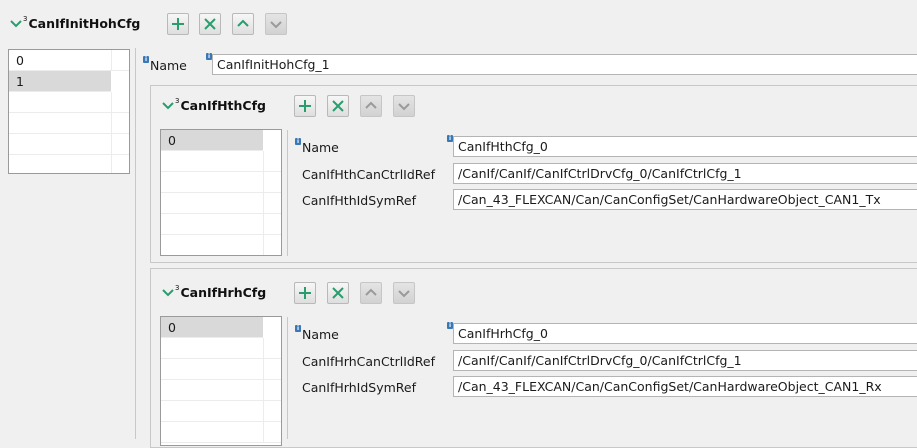 The image size is (917, 448). I want to click on ctrl-ref-label: CanIfHthCanCtrlIdRef, so click(369, 174).